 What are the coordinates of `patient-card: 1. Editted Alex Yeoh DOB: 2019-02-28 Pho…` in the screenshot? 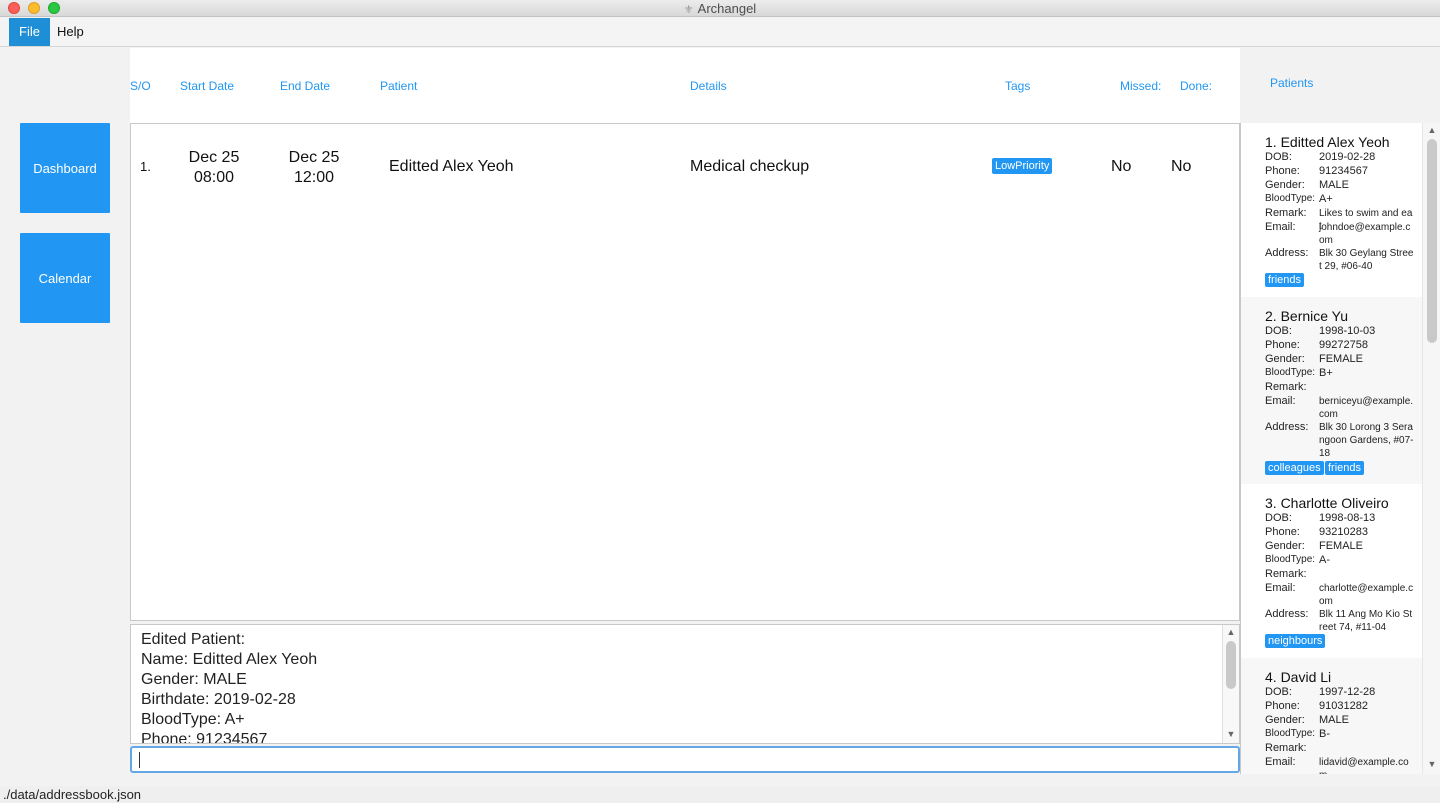 It's located at (1331, 210).